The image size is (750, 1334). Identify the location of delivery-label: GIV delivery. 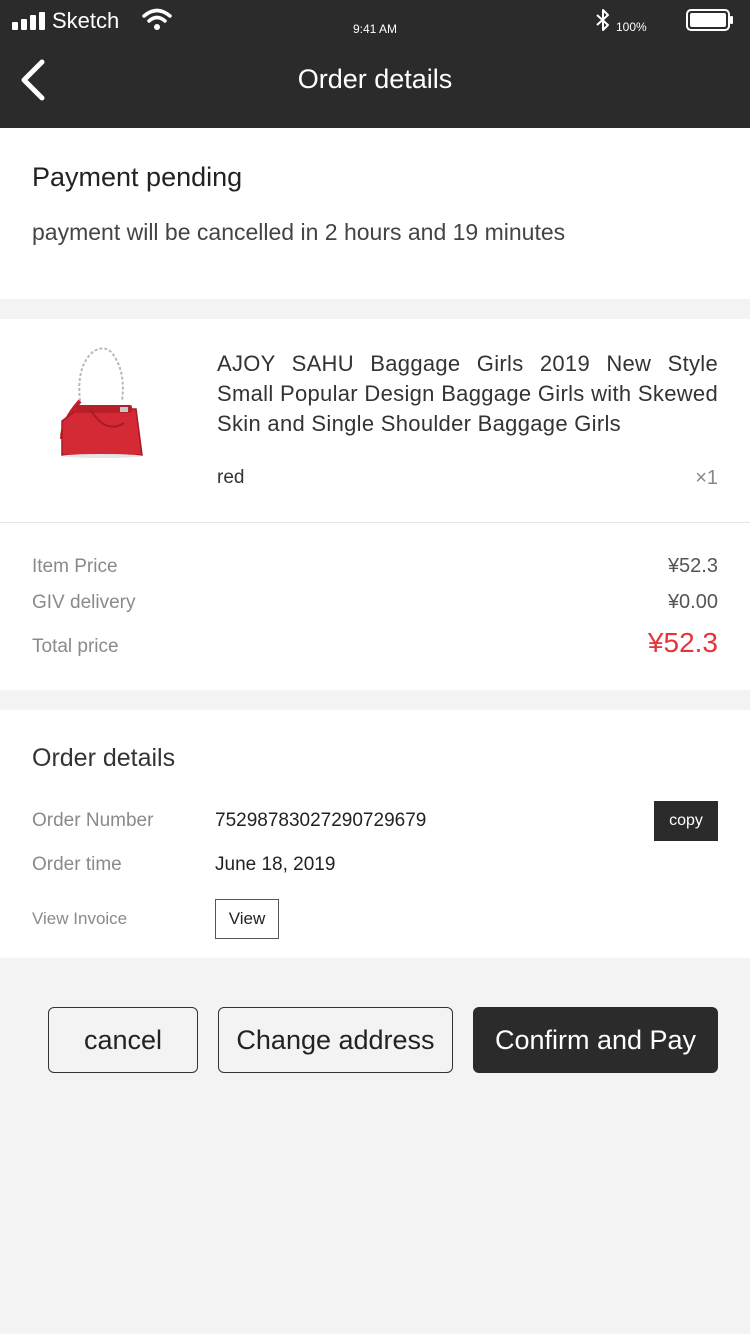
(84, 602).